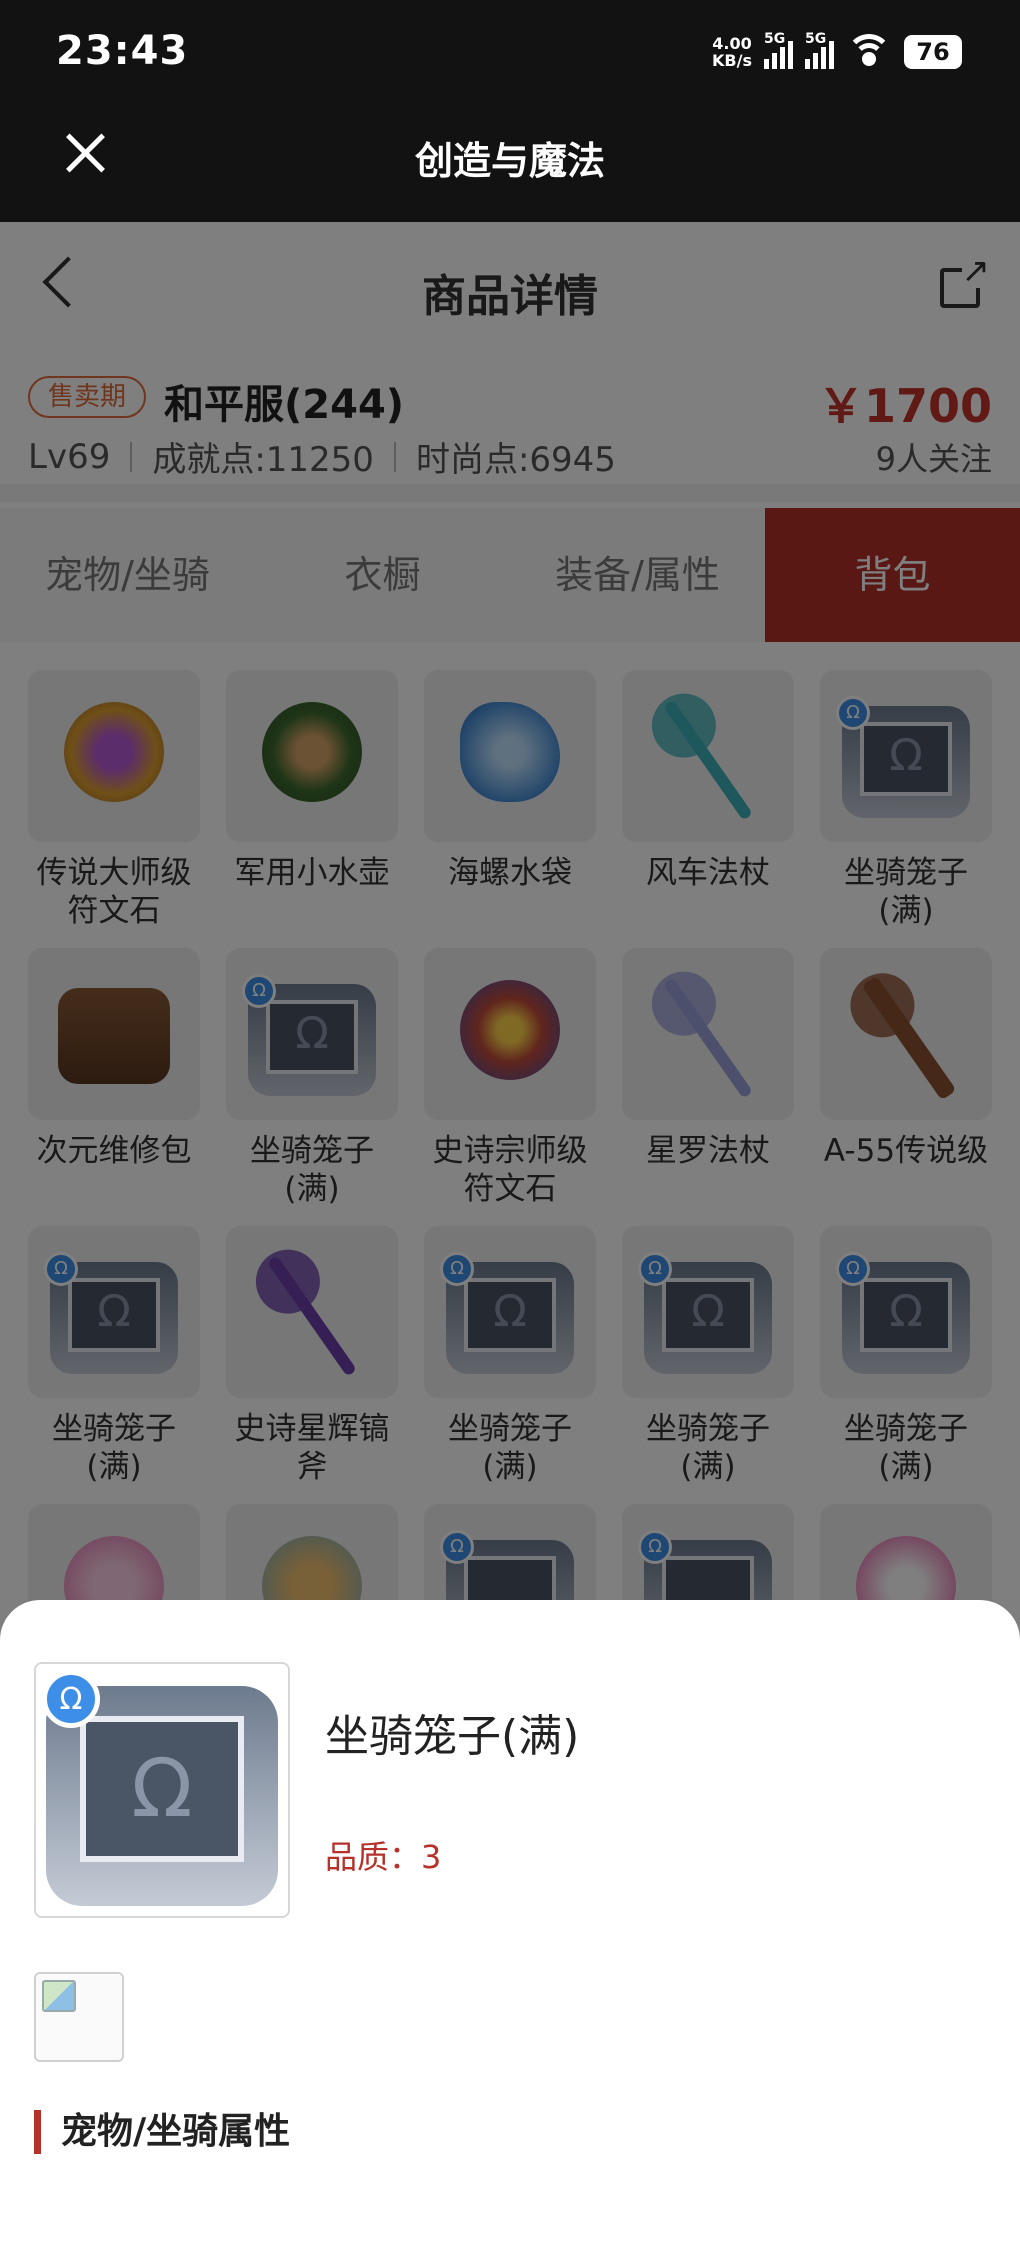 Image resolution: width=1020 pixels, height=2267 pixels. Describe the element at coordinates (819, 50) in the screenshot. I see `signal-icon-2: 5G` at that location.